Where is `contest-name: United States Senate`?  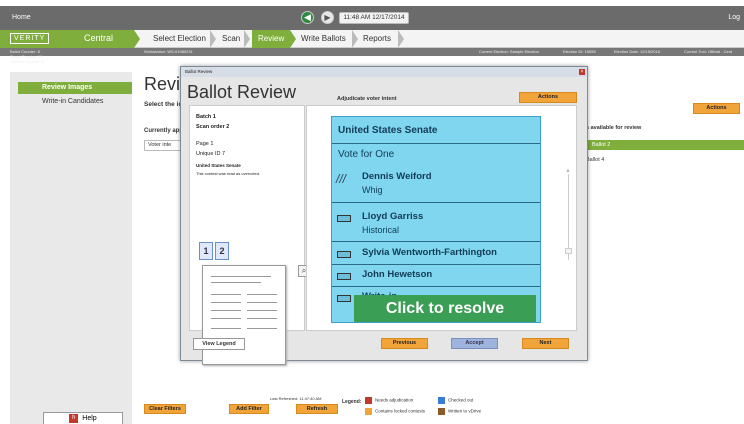
contest-name: United States Senate is located at coordinates (218, 165).